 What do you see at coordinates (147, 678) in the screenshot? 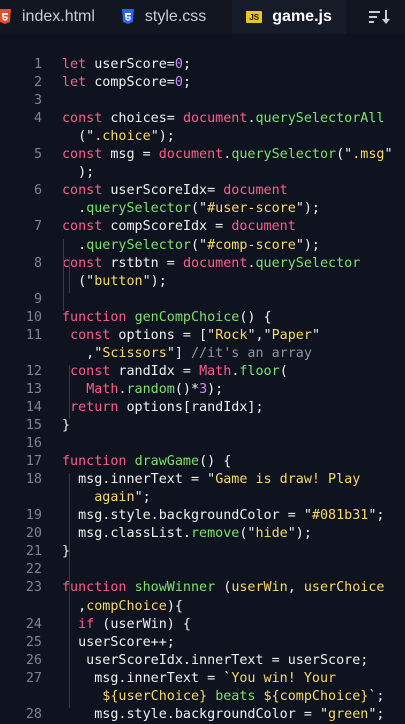
I see `code-token: msg.innerText = `` at bounding box center [147, 678].